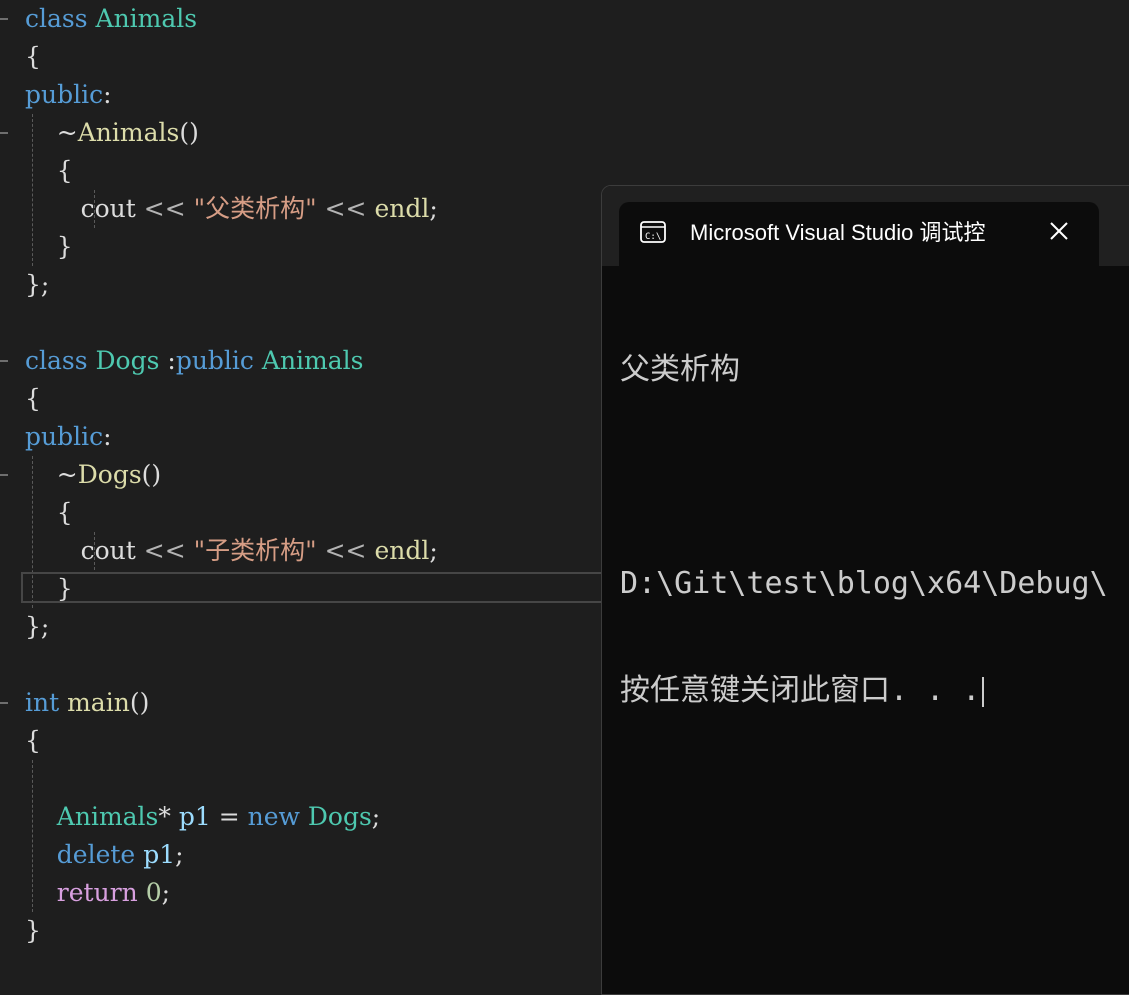 The width and height of the screenshot is (1129, 995). Describe the element at coordinates (653, 237) in the screenshot. I see `svg-text: C:\` at that location.